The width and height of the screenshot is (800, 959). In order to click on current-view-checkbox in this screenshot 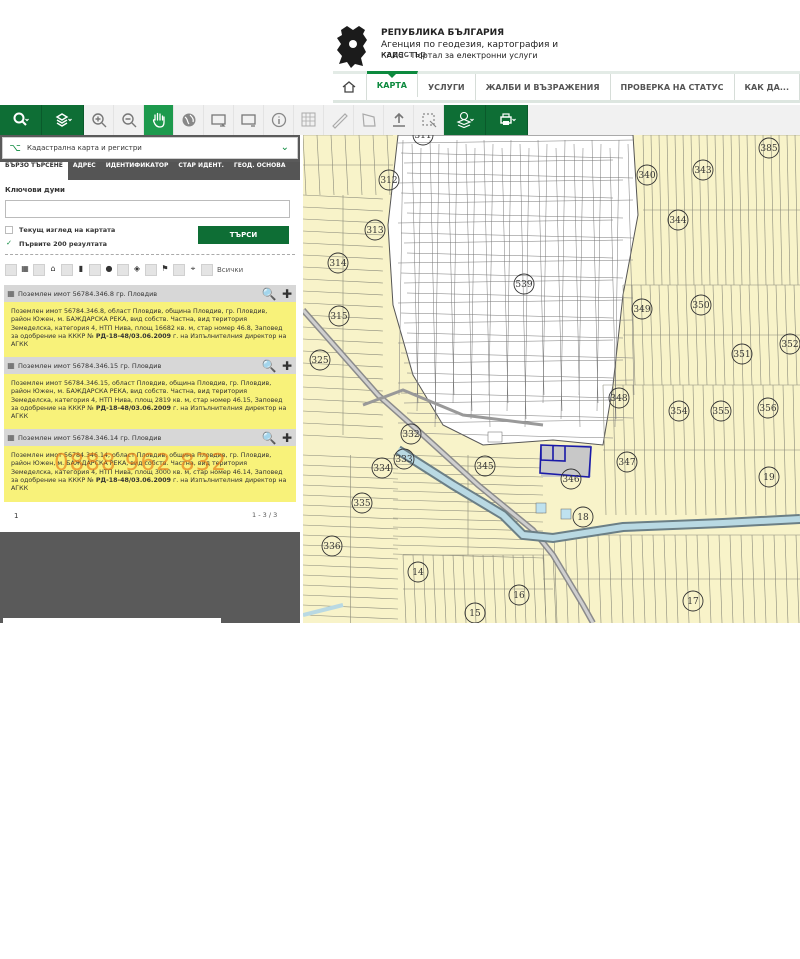, I will do `click(9, 230)`.